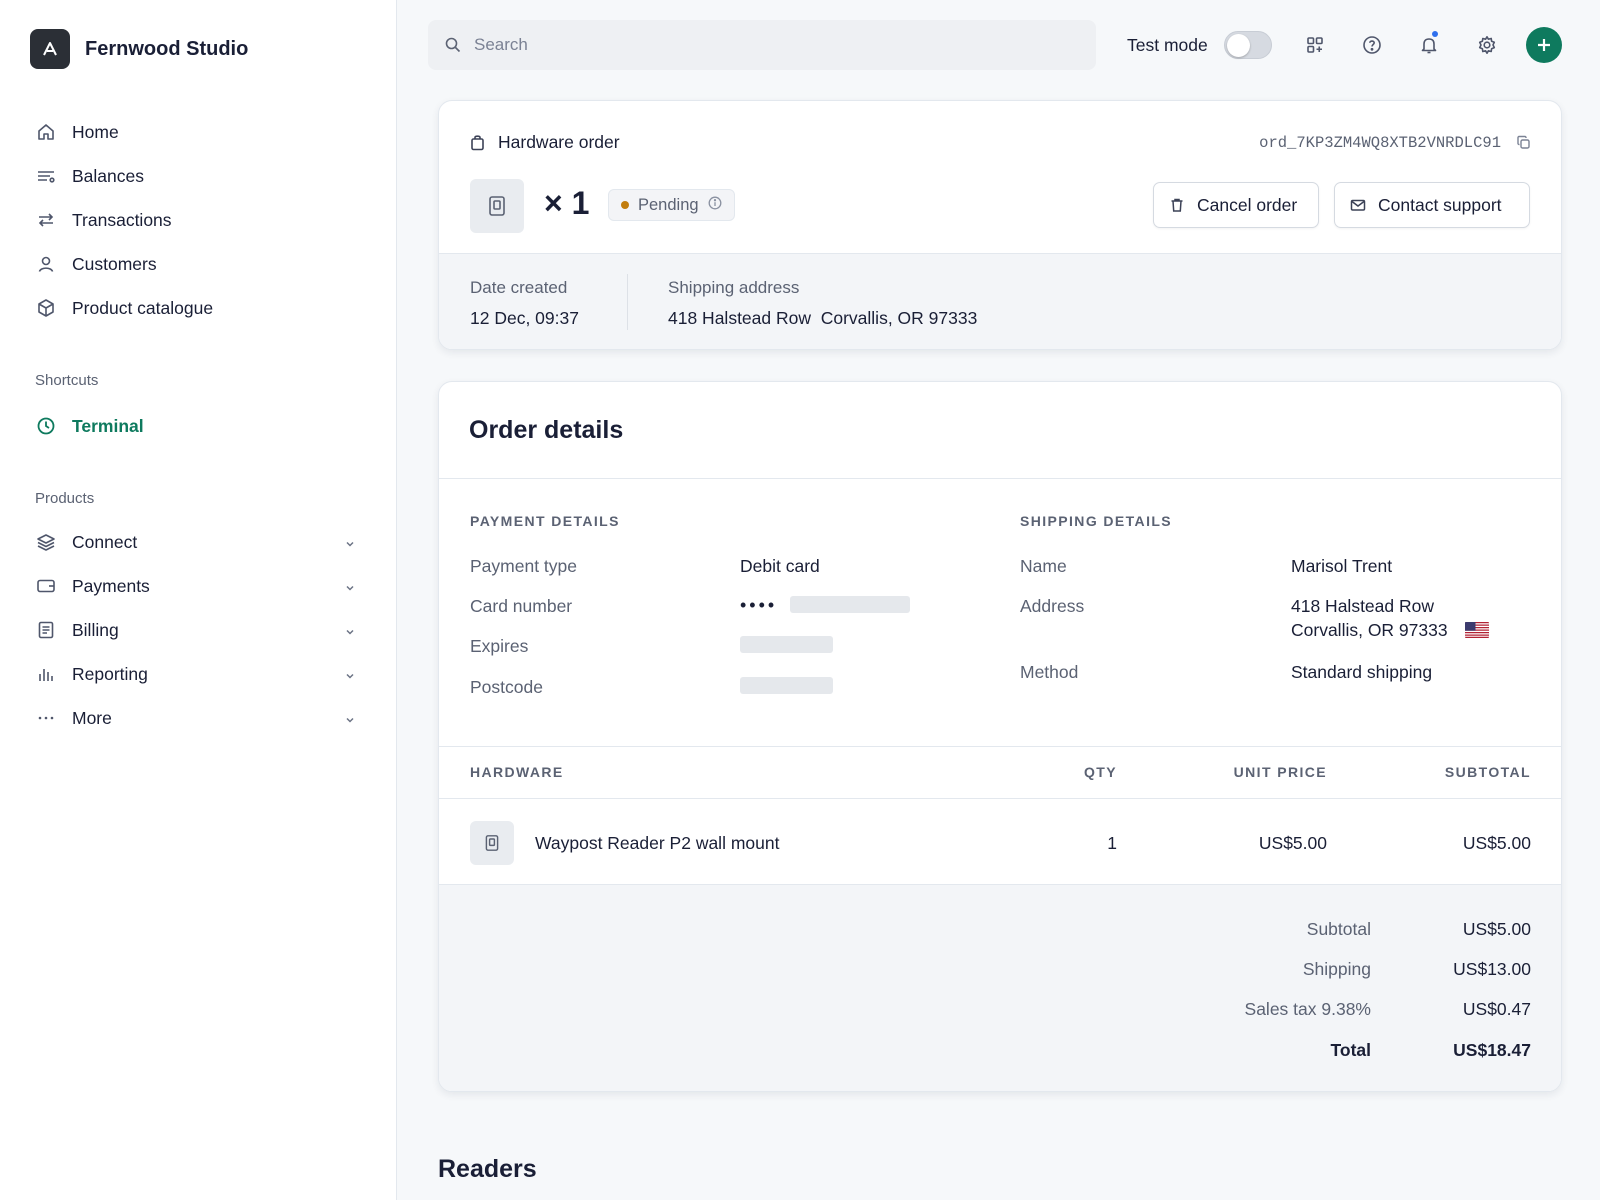  What do you see at coordinates (46, 542) in the screenshot?
I see `layers-icon` at bounding box center [46, 542].